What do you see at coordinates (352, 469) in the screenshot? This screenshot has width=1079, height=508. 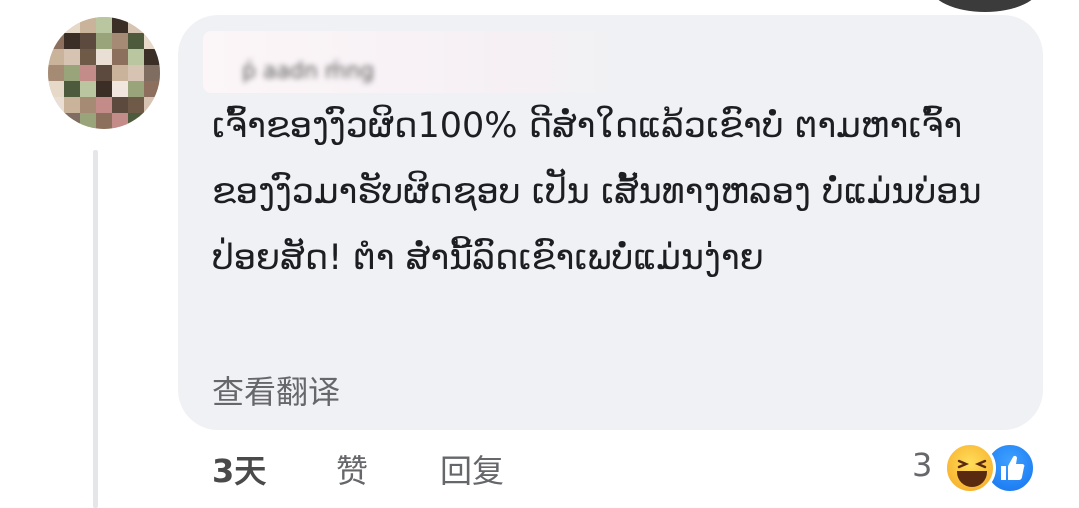 I see `like-button: 赞` at bounding box center [352, 469].